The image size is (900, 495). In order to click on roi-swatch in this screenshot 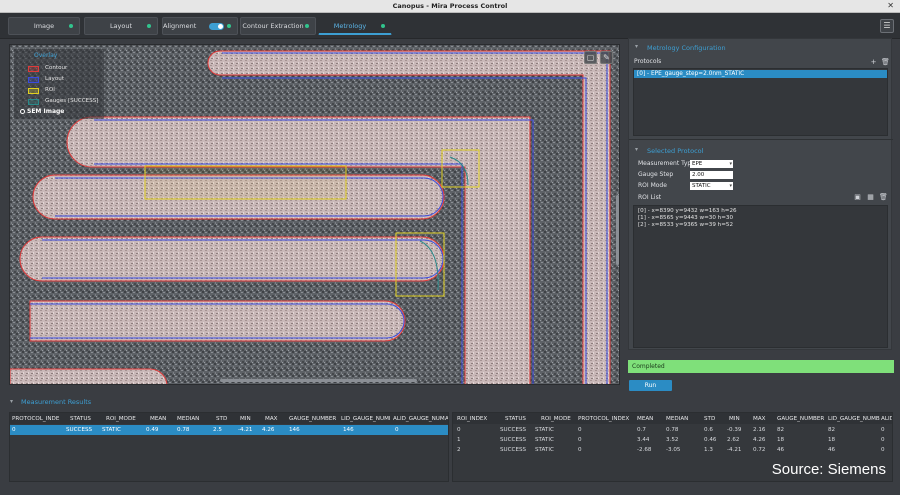, I will do `click(33, 91)`.